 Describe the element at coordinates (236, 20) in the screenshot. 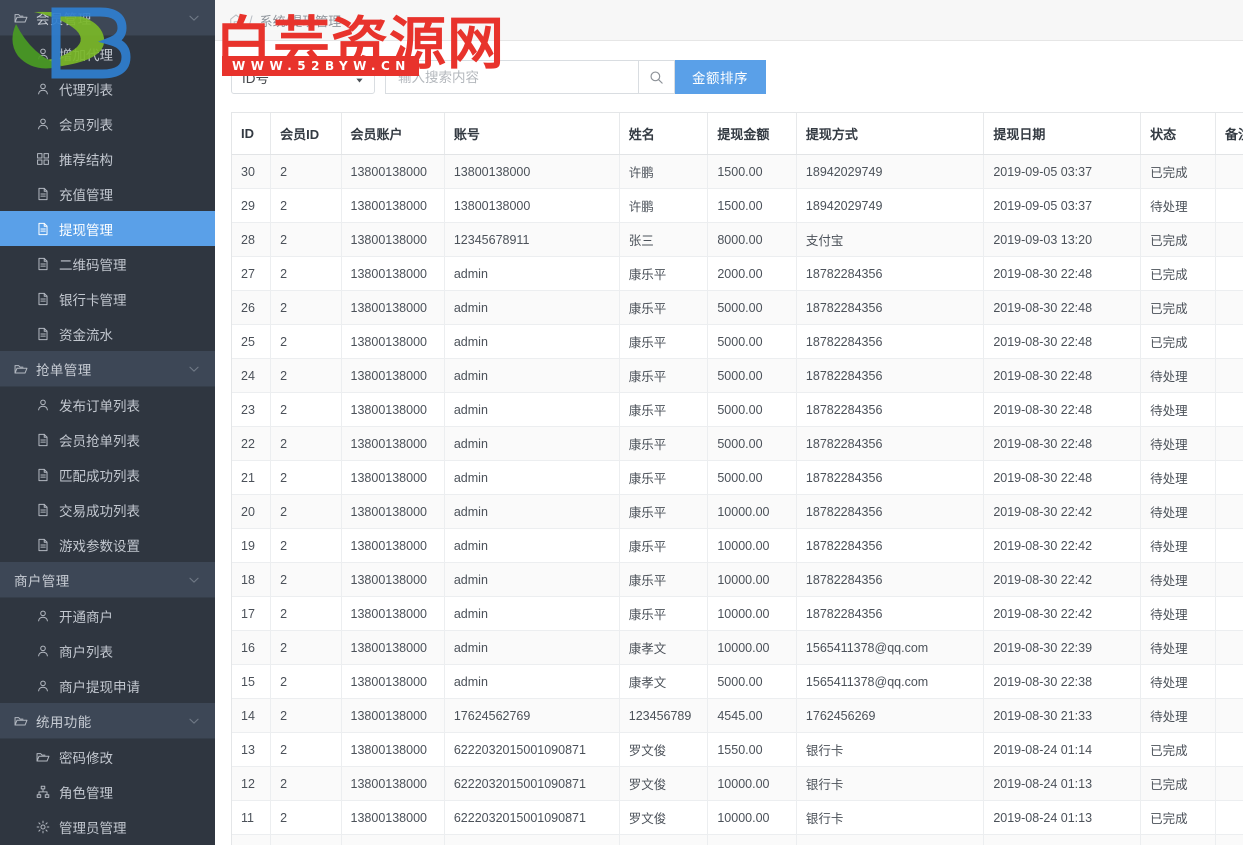

I see `home-icon` at that location.